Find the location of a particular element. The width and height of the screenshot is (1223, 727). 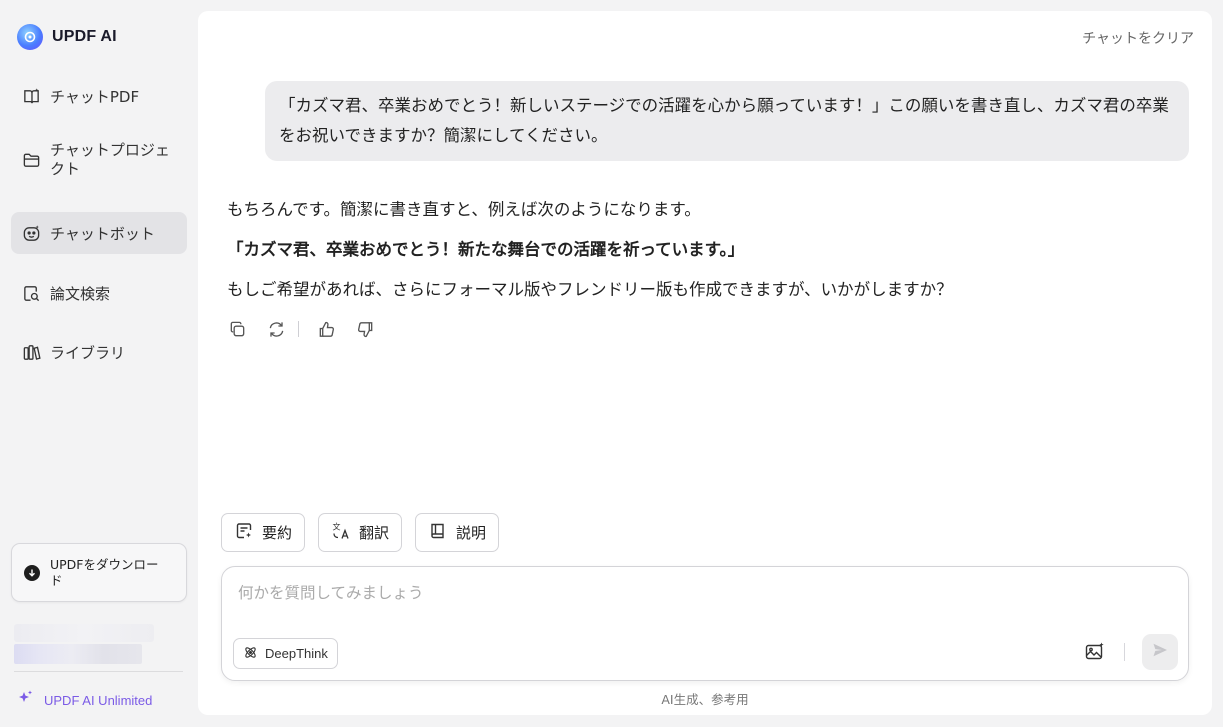

bot-icon is located at coordinates (31, 233).